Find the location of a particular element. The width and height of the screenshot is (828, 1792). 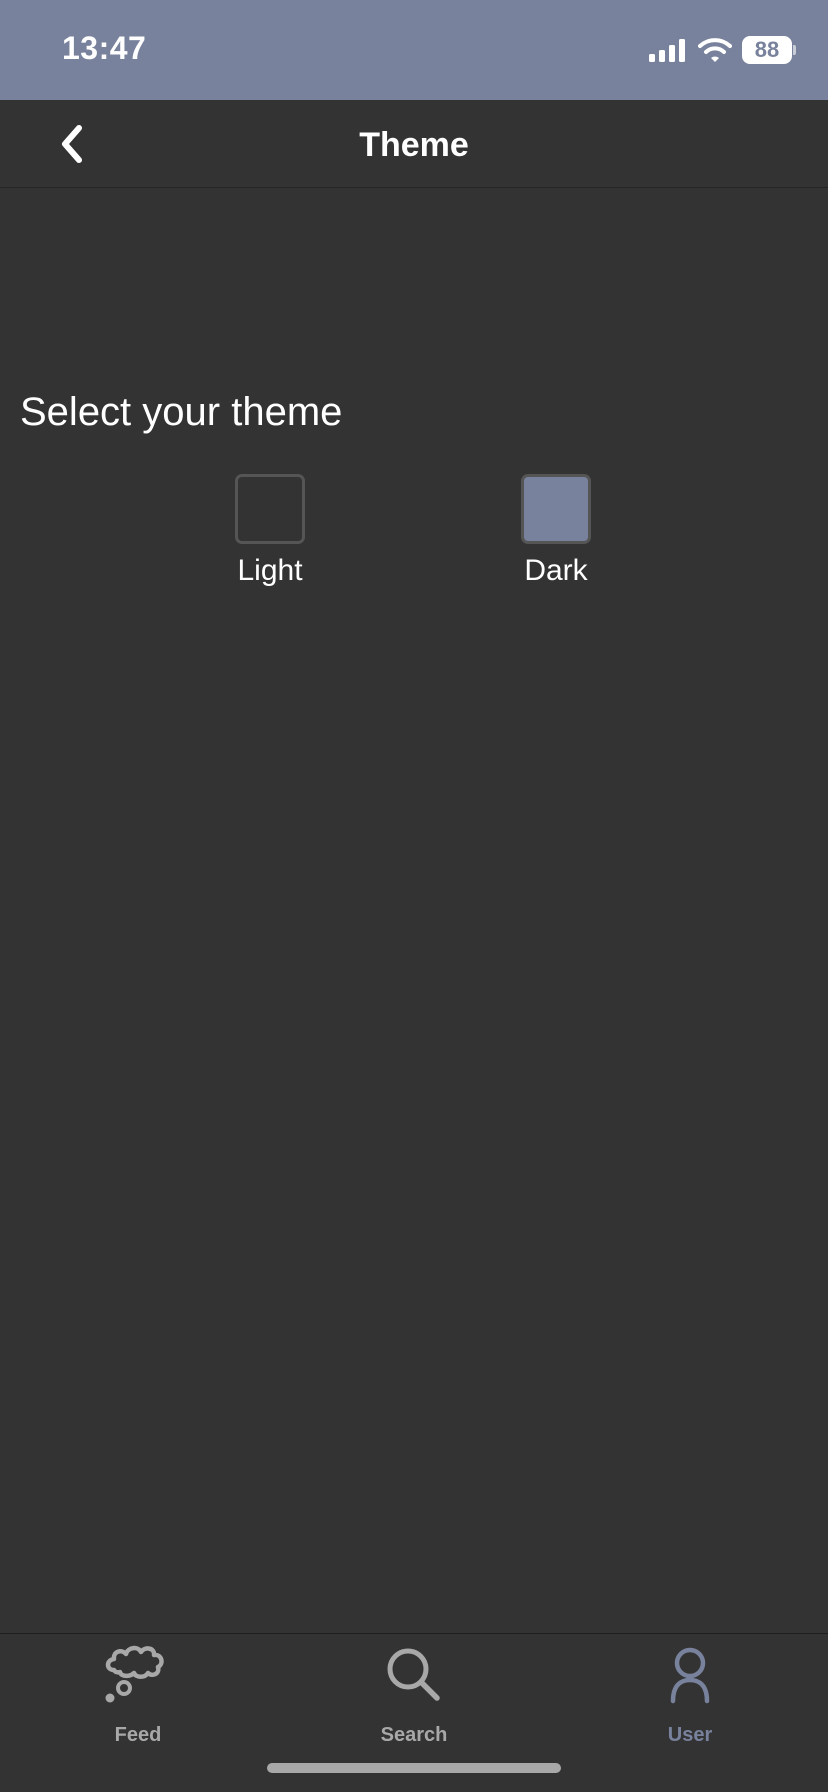

battery-icon: 88 is located at coordinates (769, 50).